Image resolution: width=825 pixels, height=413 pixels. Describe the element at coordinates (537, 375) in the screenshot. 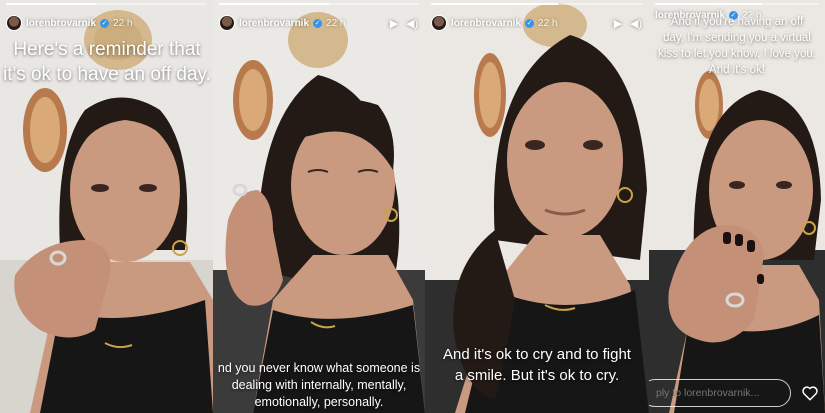

I see `caption-line: a smile. But it's ok to cry.` at that location.